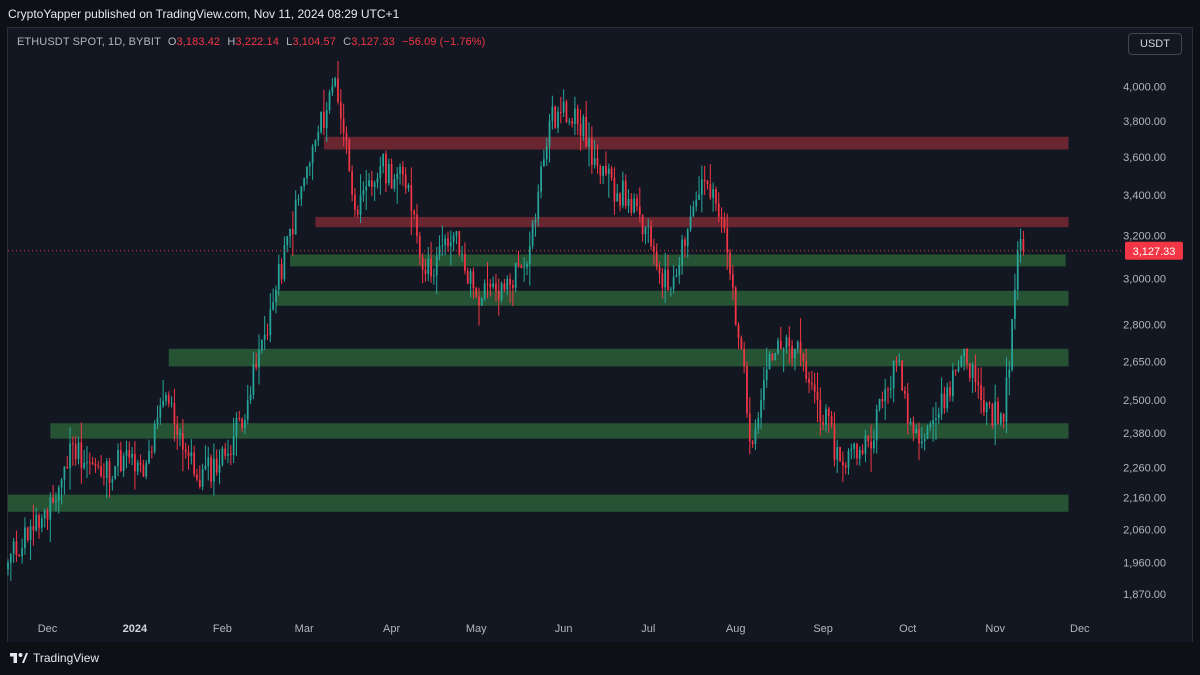 The image size is (1200, 675). What do you see at coordinates (1144, 122) in the screenshot?
I see `y-tick-label: 3,800.00` at bounding box center [1144, 122].